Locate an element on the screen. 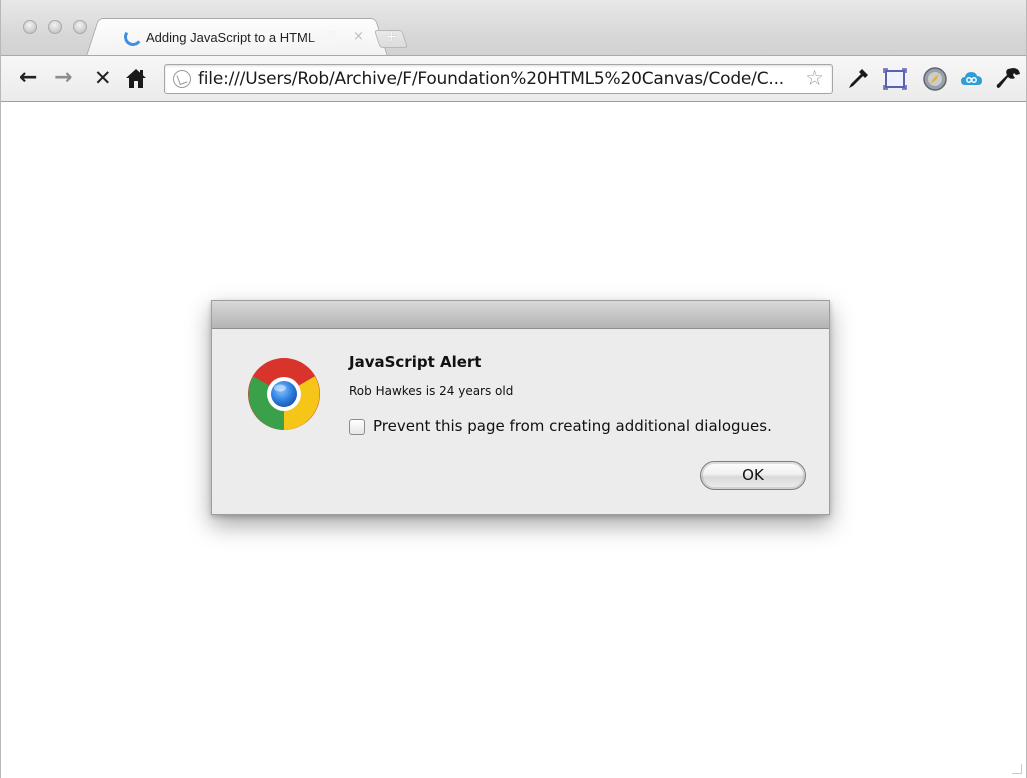 The image size is (1027, 778). bookmark-star-icon: ☆ is located at coordinates (814, 78).